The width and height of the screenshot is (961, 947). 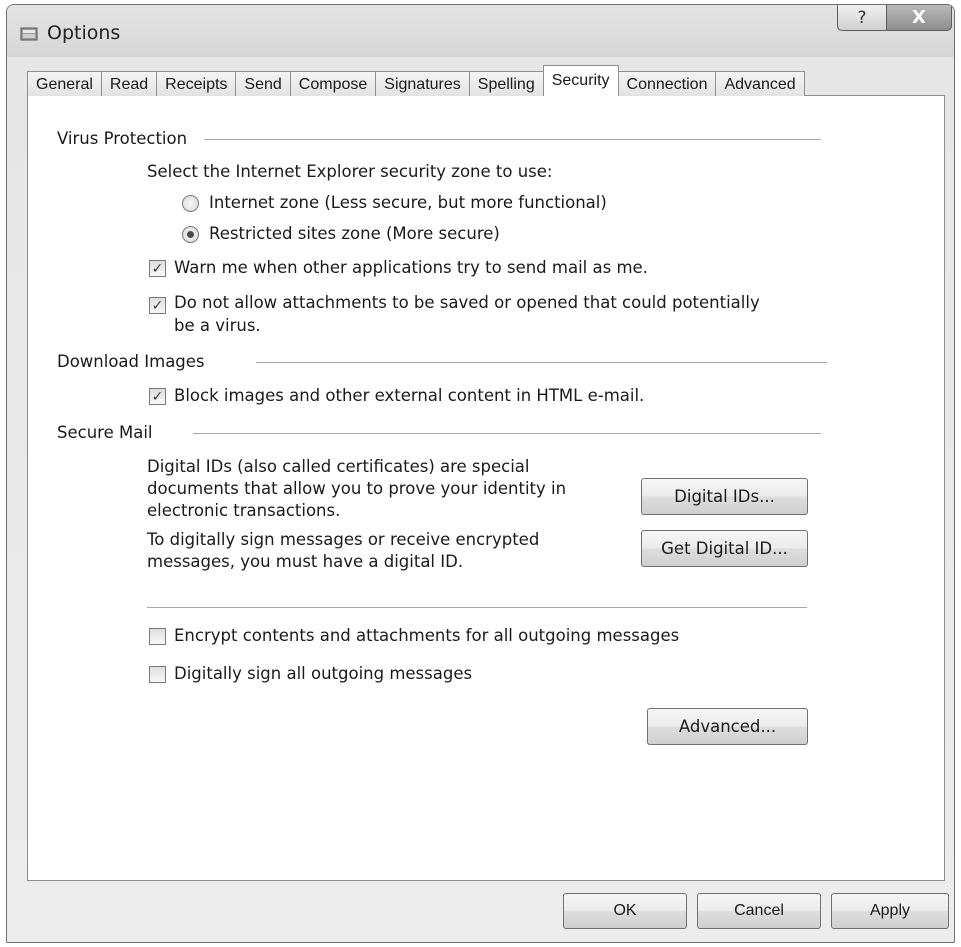 What do you see at coordinates (323, 673) in the screenshot?
I see `sign-outgoing-label: Digitally sign all outgoing messages` at bounding box center [323, 673].